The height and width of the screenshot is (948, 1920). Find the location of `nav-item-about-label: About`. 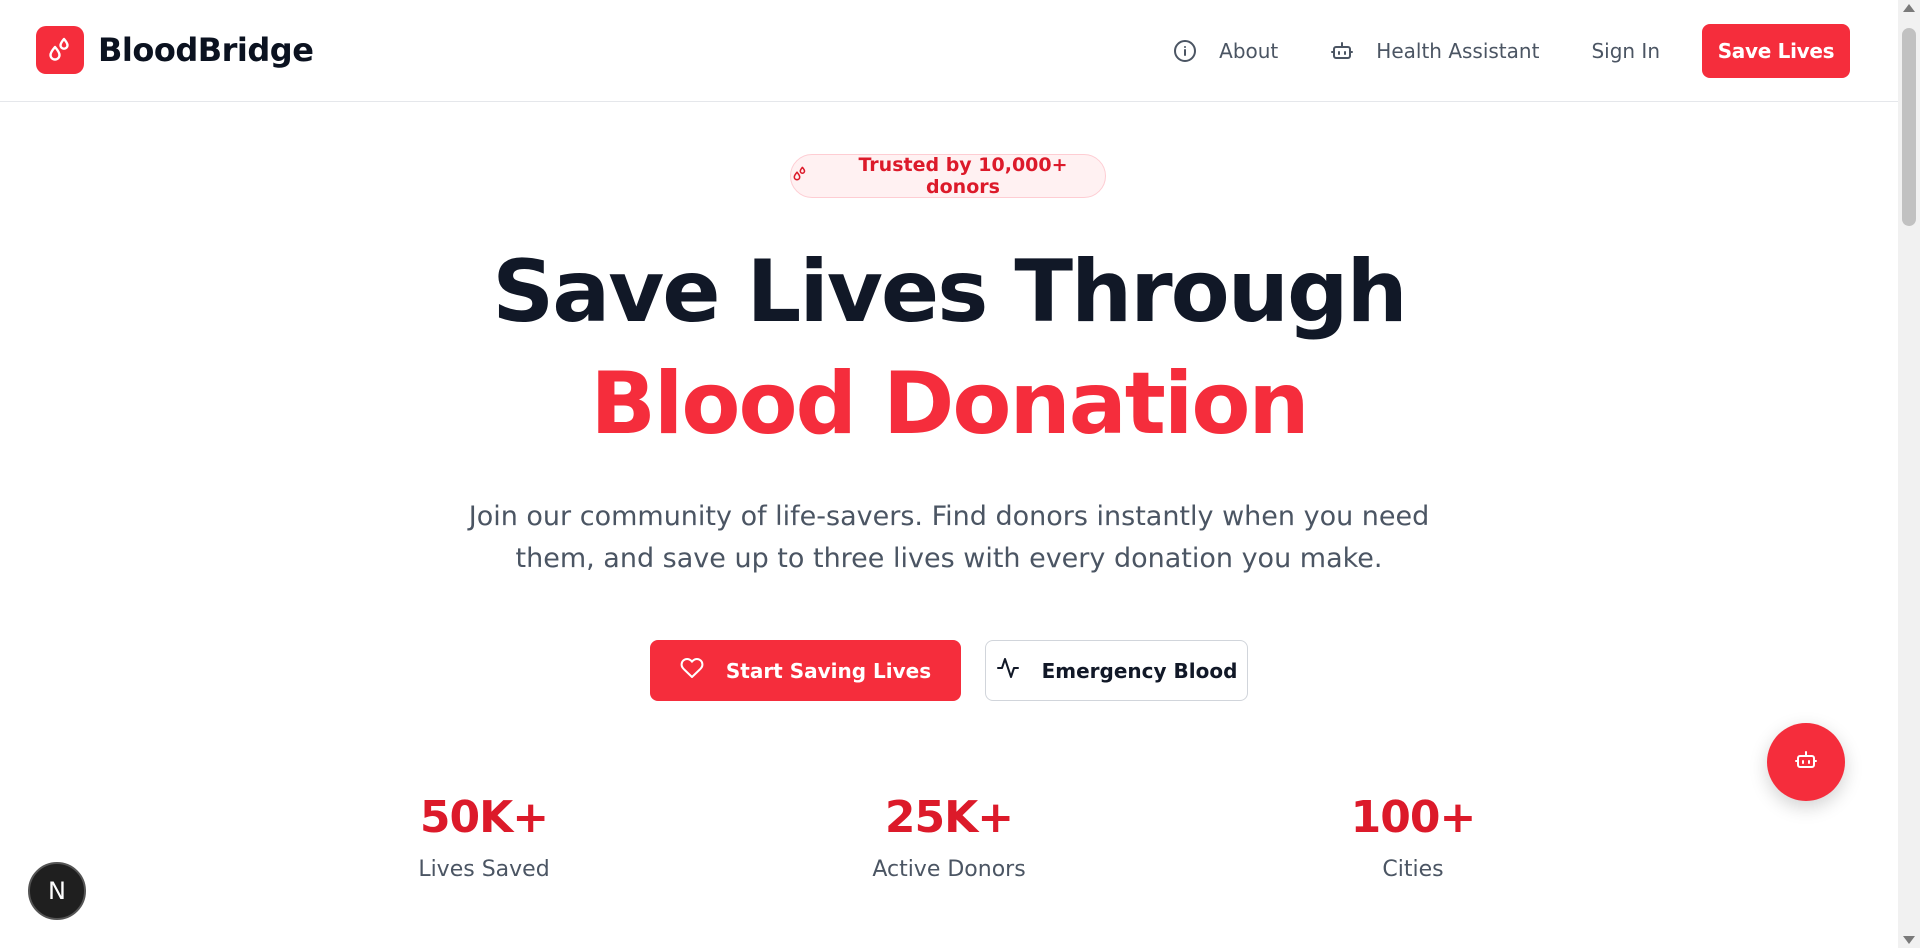

nav-item-about-label: About is located at coordinates (1249, 51).